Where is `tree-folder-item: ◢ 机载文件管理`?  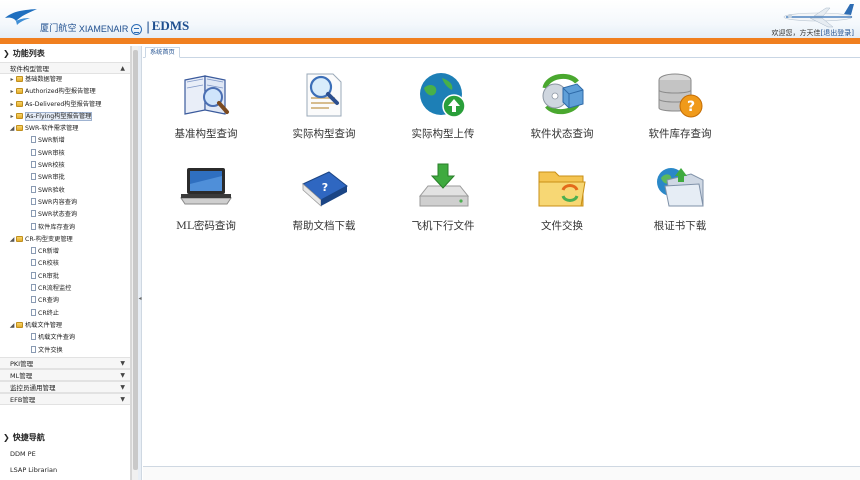
tree-folder-item: ◢ 机载文件管理 is located at coordinates (65, 326).